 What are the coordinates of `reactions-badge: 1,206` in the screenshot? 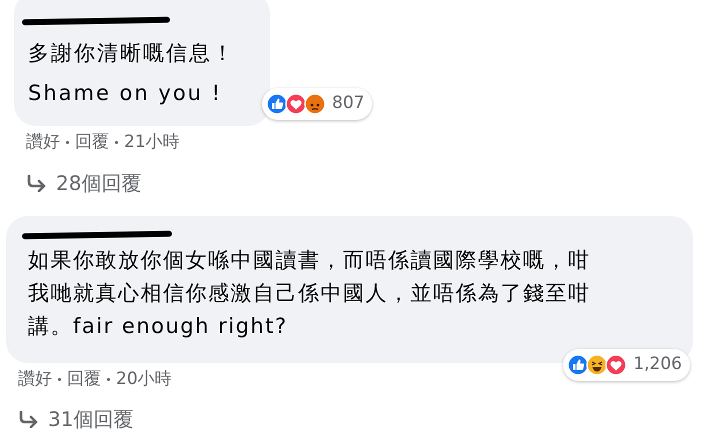 It's located at (626, 364).